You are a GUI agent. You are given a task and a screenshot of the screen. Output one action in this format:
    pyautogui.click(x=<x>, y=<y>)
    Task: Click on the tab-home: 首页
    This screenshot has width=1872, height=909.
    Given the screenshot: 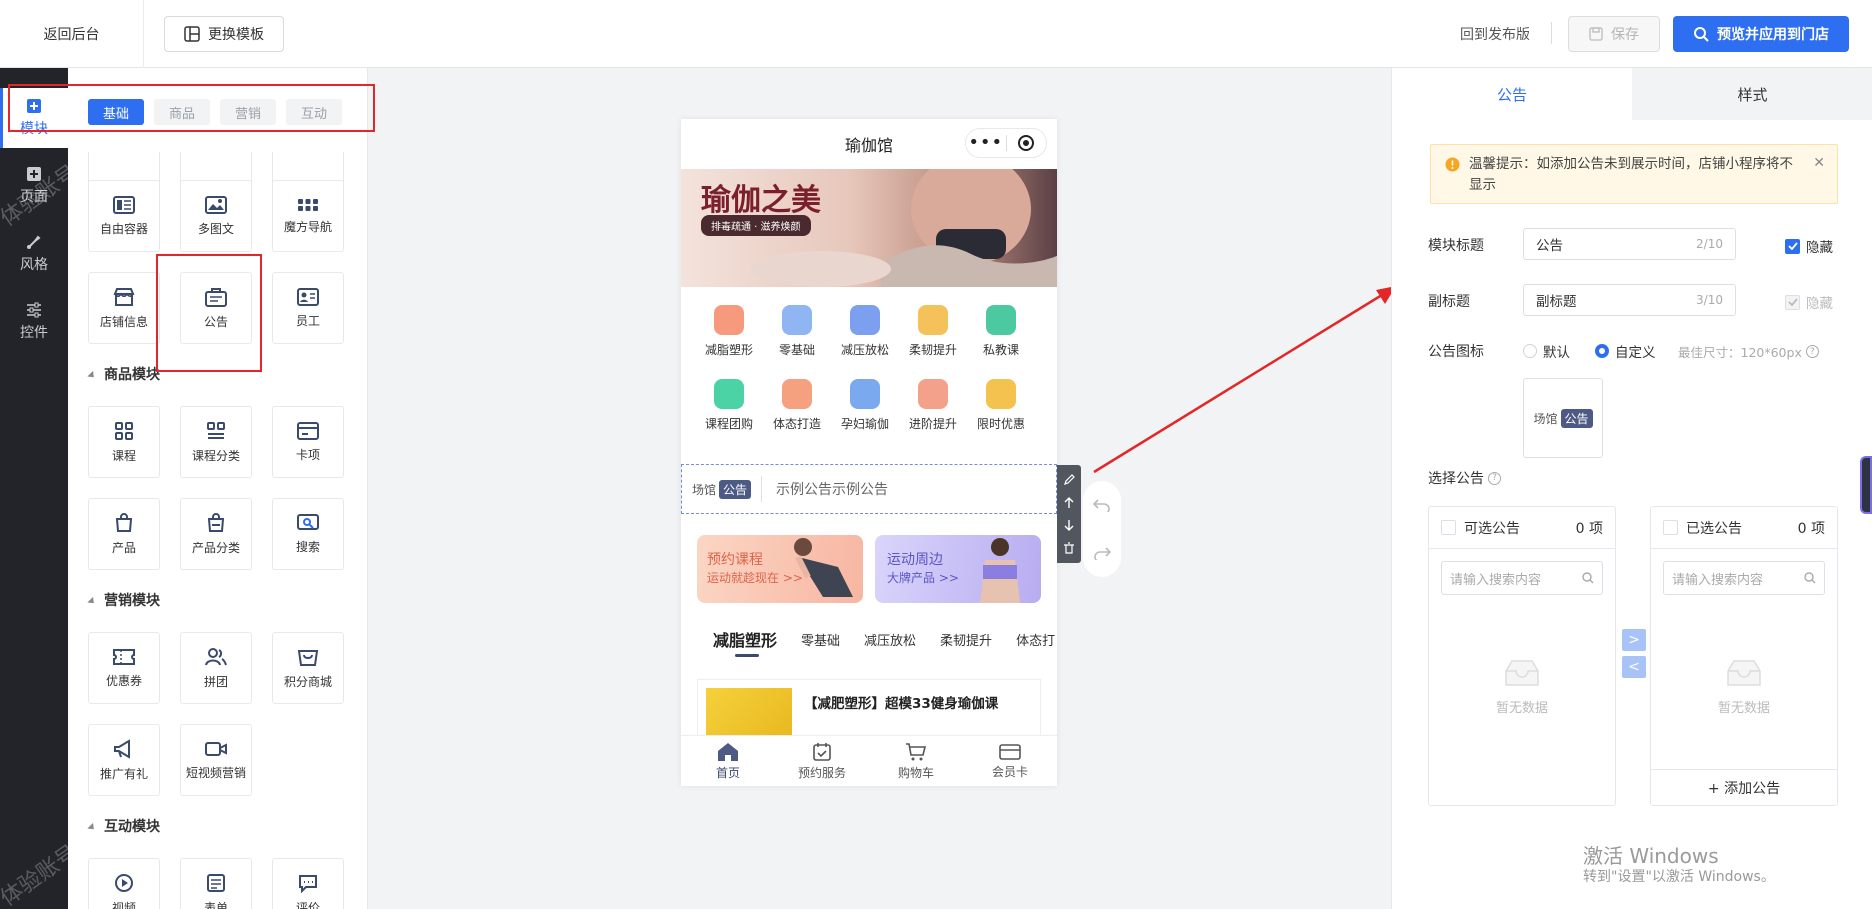 What is the action you would take?
    pyautogui.click(x=728, y=761)
    